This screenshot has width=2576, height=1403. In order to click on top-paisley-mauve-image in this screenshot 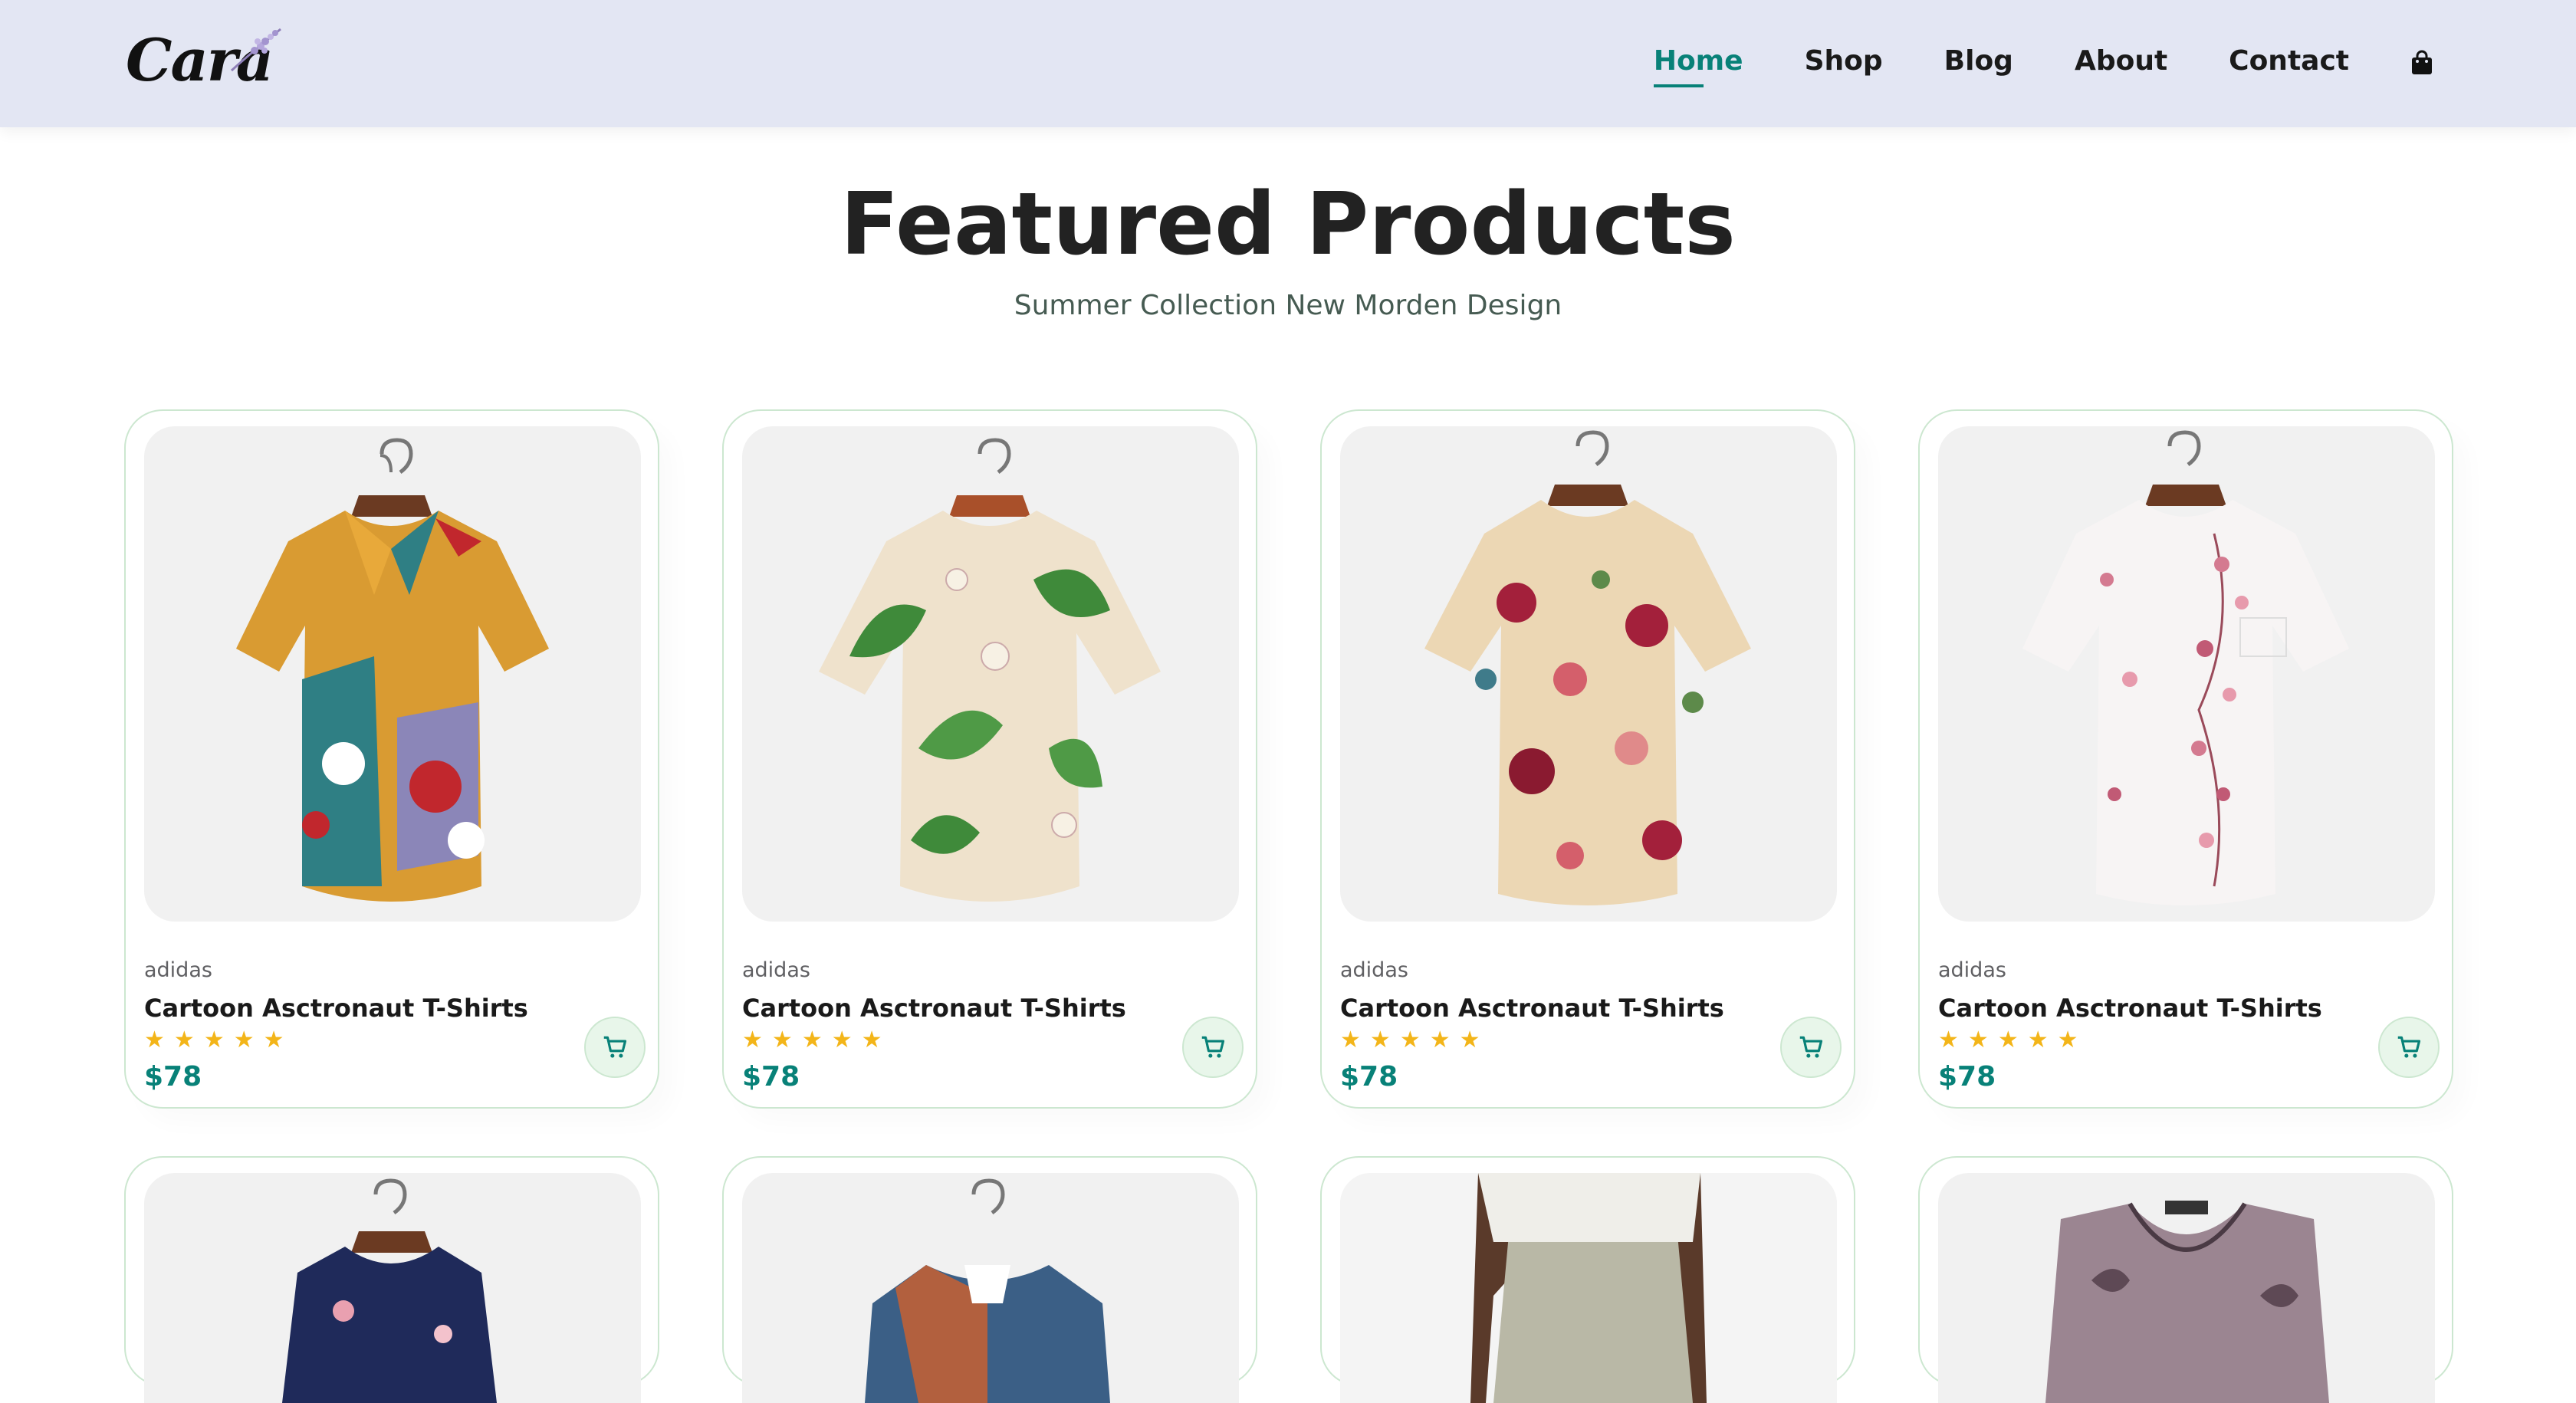, I will do `click(2187, 1302)`.